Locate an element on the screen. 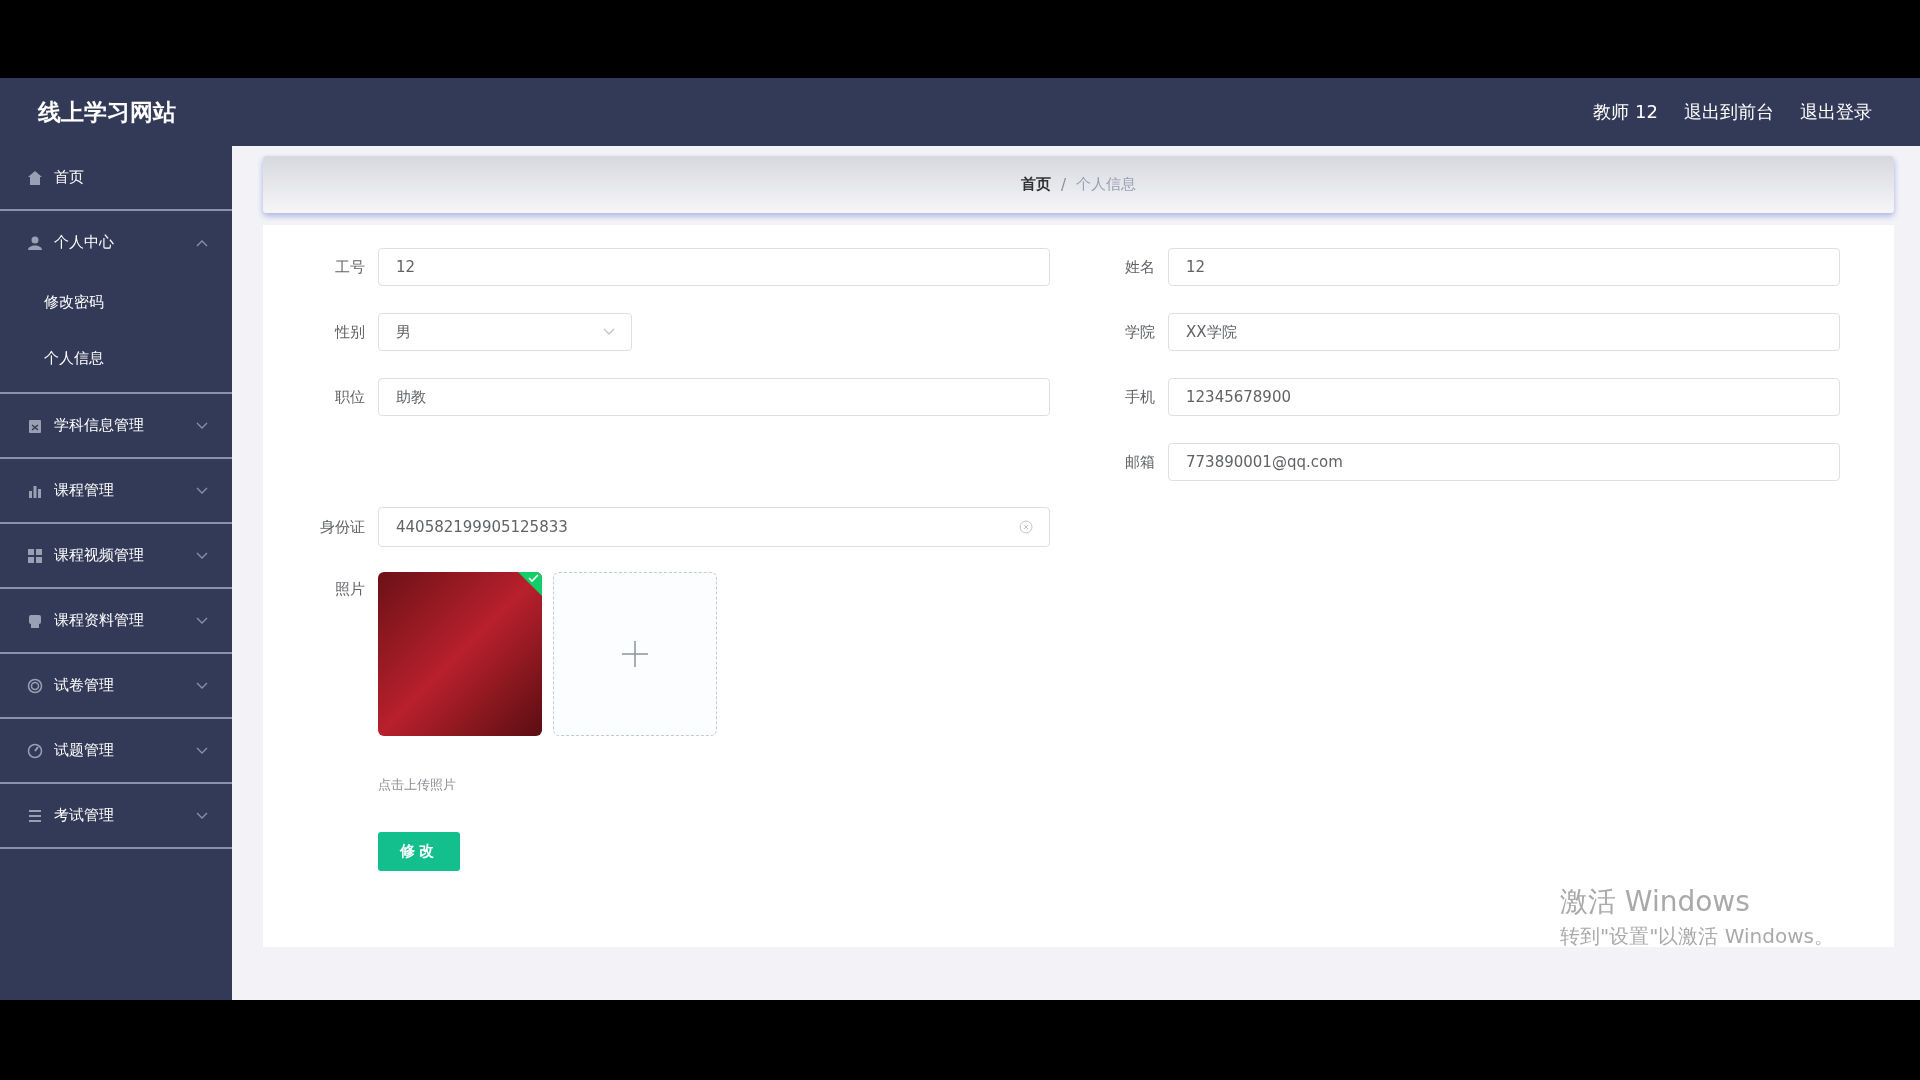  upload-box is located at coordinates (635, 654).